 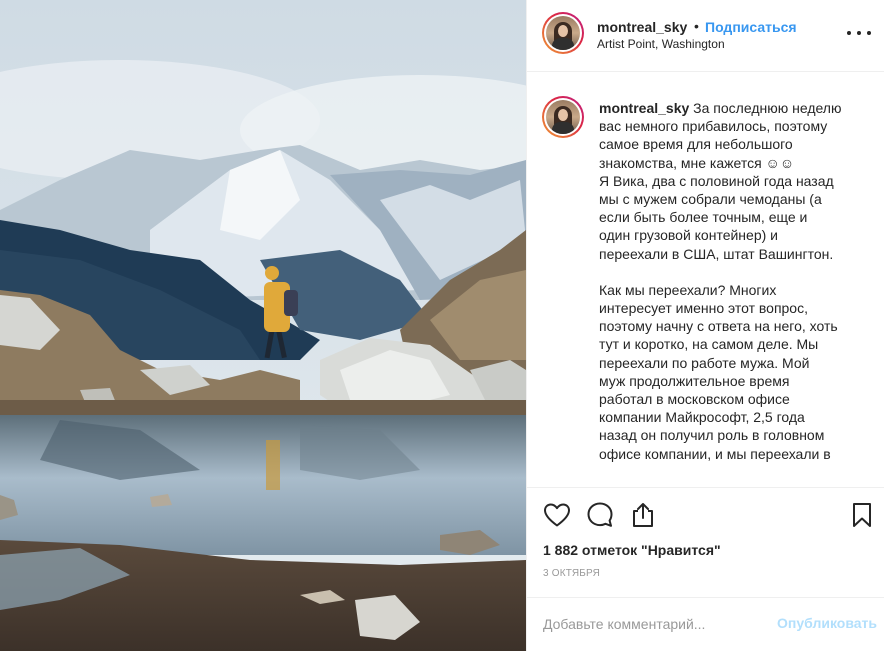 What do you see at coordinates (767, 108) in the screenshot?
I see `caption-line: За последнюю неделю` at bounding box center [767, 108].